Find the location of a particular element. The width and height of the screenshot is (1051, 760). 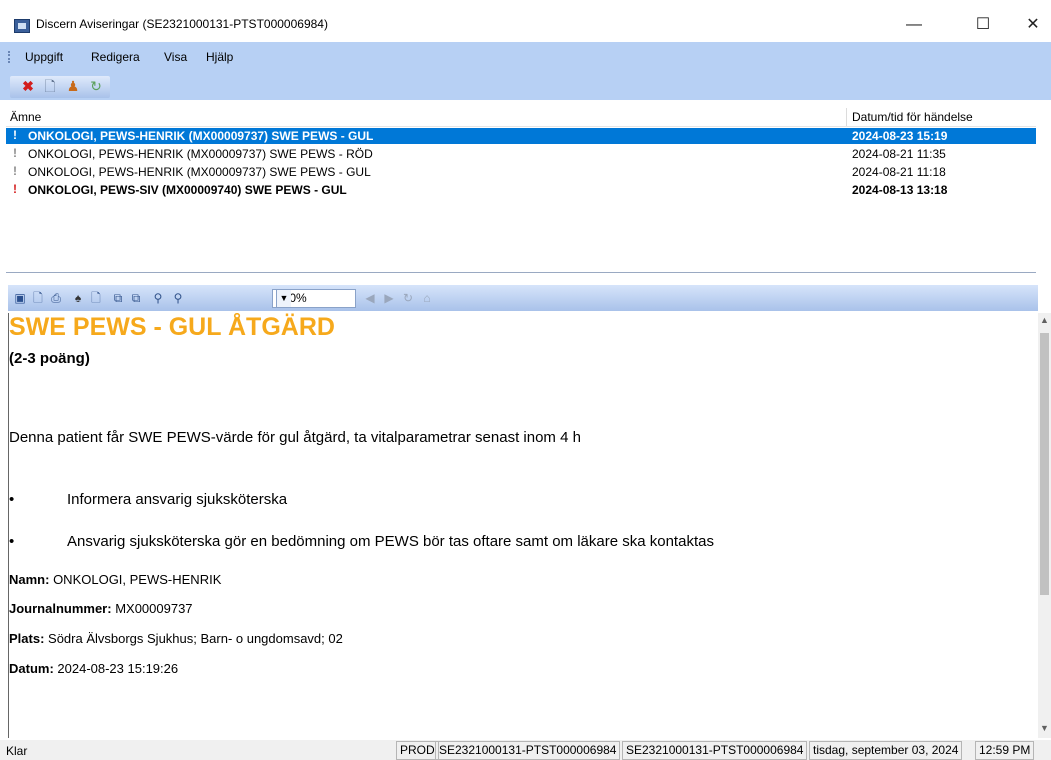

status-id-2: SE2321000131-PTST000006984 is located at coordinates (715, 750).